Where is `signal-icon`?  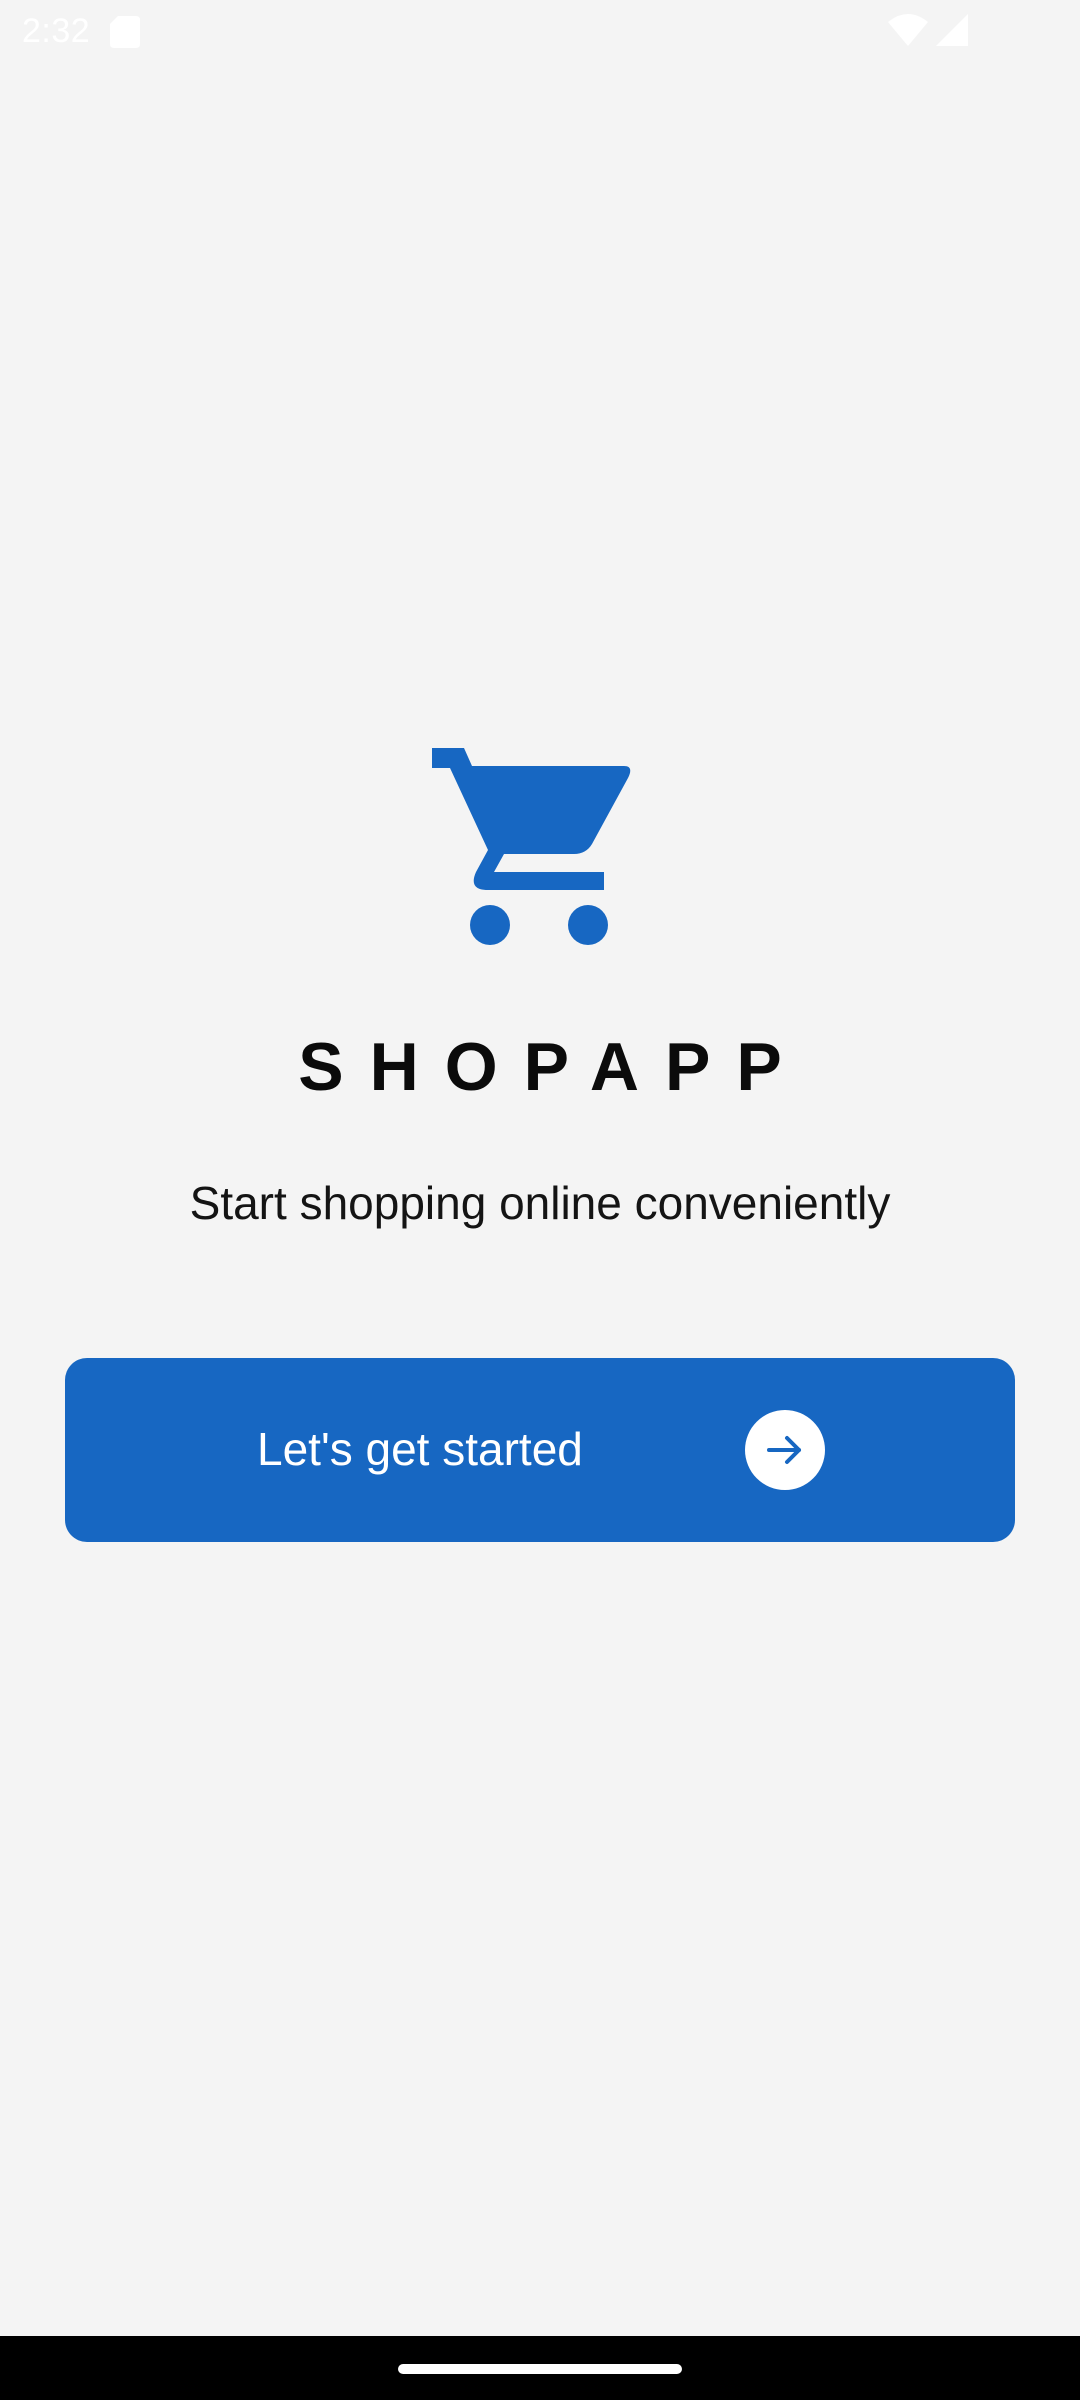 signal-icon is located at coordinates (952, 30).